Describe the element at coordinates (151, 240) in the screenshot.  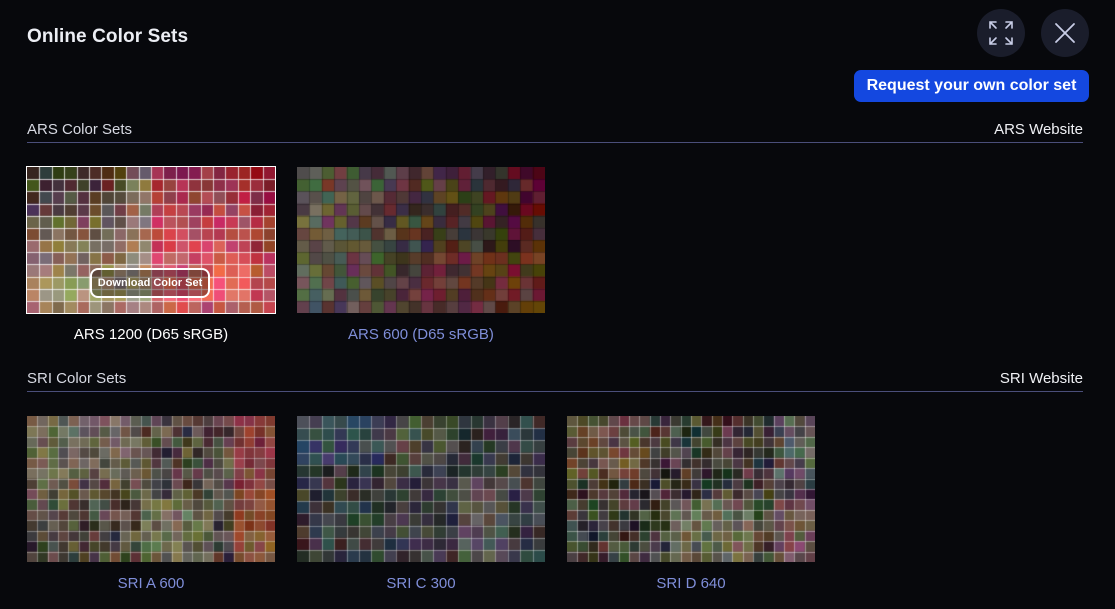
I see `color-set-card-ars-1200: Download Color Set` at that location.